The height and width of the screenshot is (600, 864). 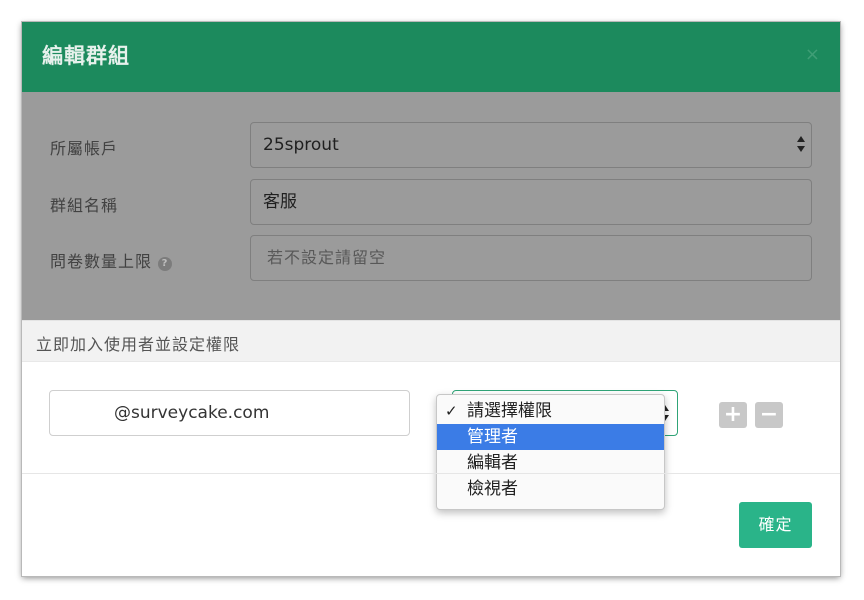 I want to click on permission-dropdown-menu: ✓ 請選擇權限 管理者 編輯者 檢視者, so click(x=550, y=452).